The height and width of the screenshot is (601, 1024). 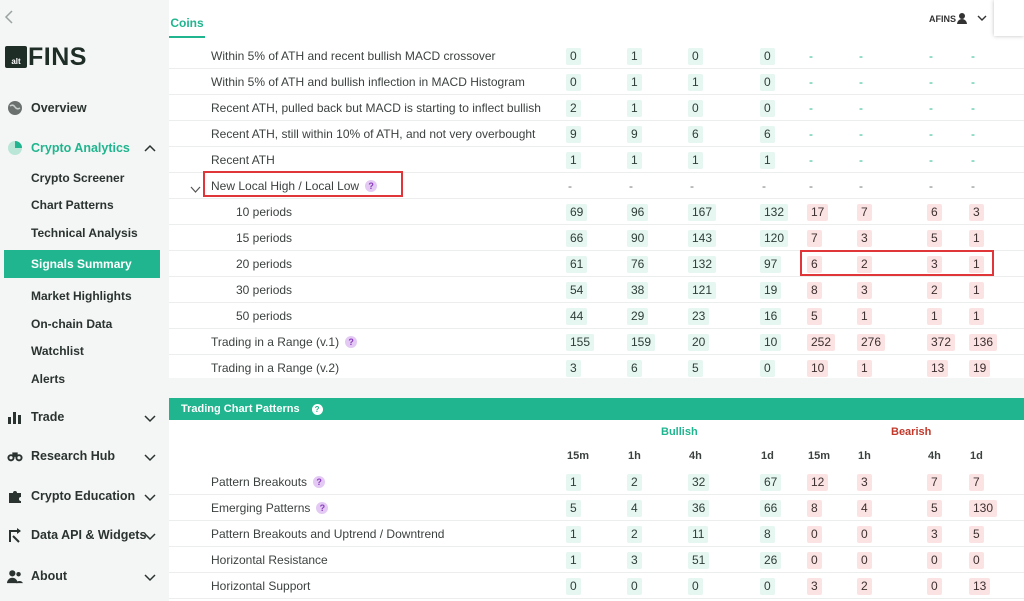 I want to click on table-cell: 54, so click(x=577, y=290).